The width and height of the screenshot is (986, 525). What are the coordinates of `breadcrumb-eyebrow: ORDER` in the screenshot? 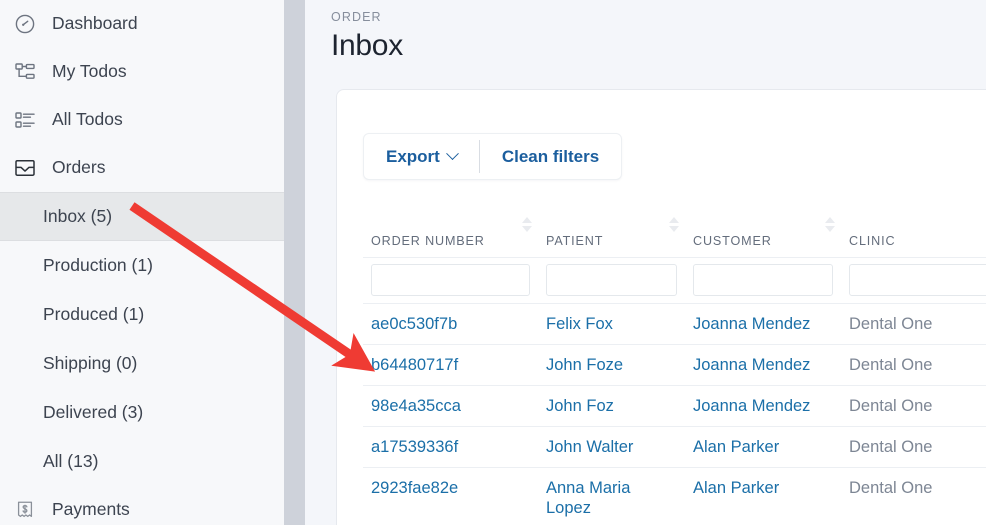 It's located at (356, 17).